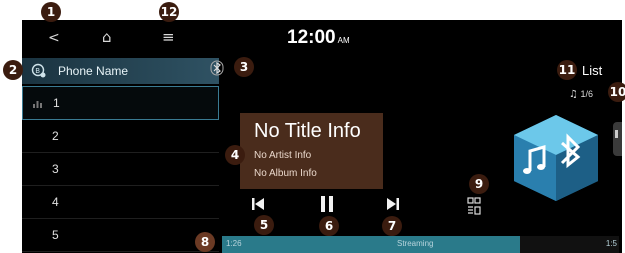  I want to click on svg-text: B, so click(37, 71).